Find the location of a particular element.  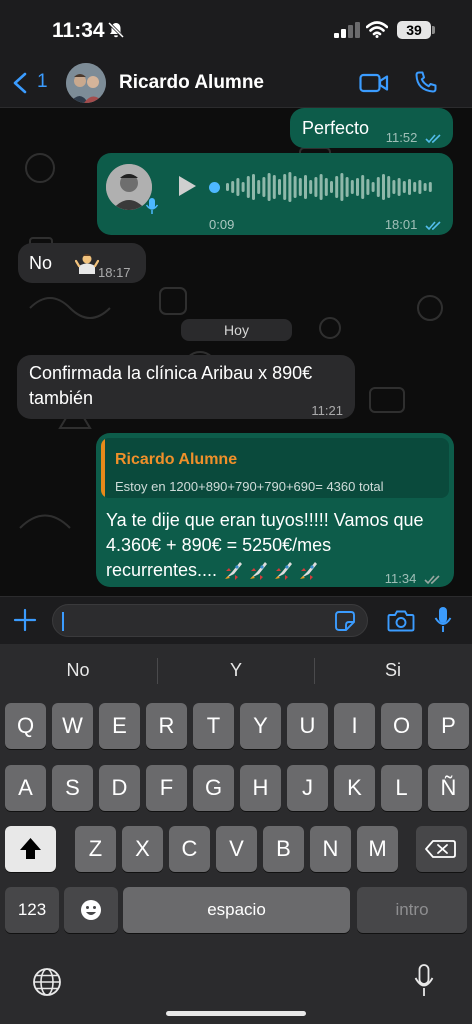

suggestion-3: Si is located at coordinates (393, 670).